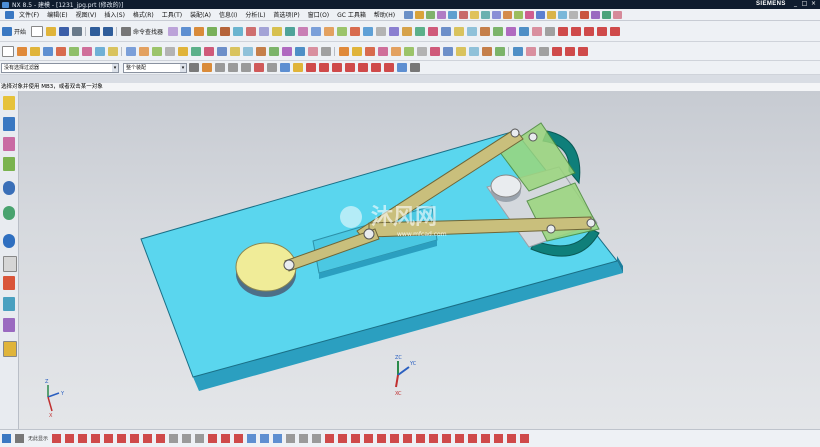 Image resolution: width=820 pixels, height=447 pixels. I want to click on menu-edit: 编辑(E), so click(57, 14).